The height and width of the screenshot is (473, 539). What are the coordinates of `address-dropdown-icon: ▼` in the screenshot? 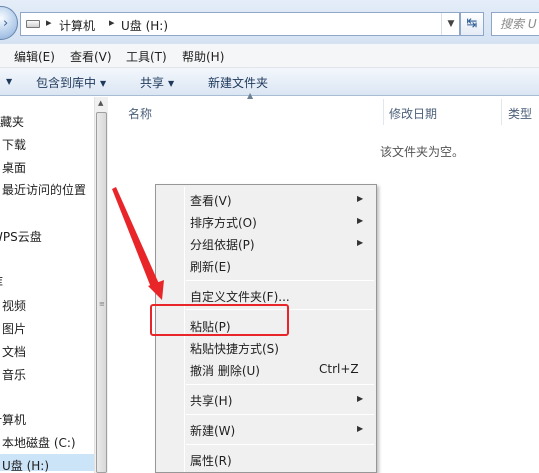 It's located at (450, 24).